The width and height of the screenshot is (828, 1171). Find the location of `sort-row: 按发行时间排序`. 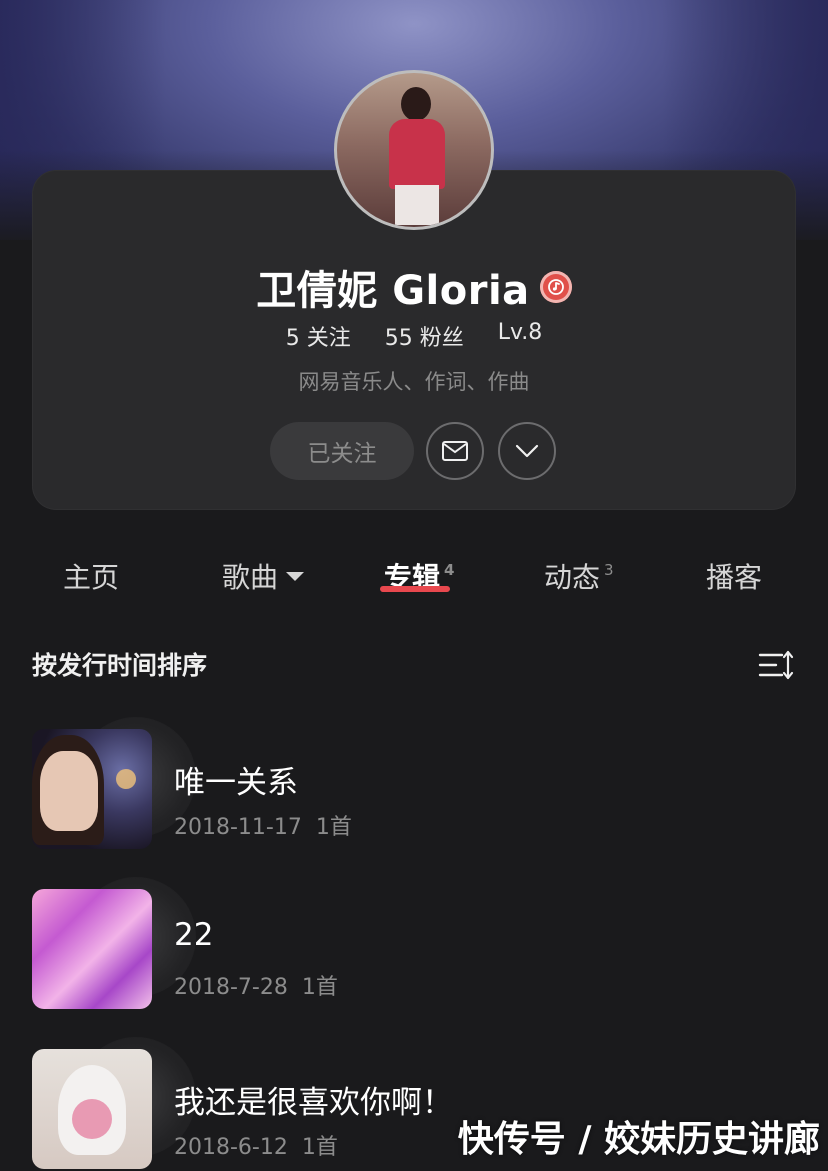

sort-row: 按发行时间排序 is located at coordinates (414, 666).